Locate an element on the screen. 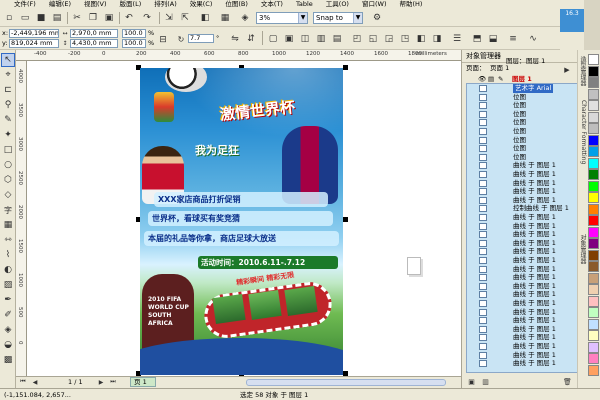 The height and width of the screenshot is (400, 600). corel-online-icon: ◈ is located at coordinates (245, 18).